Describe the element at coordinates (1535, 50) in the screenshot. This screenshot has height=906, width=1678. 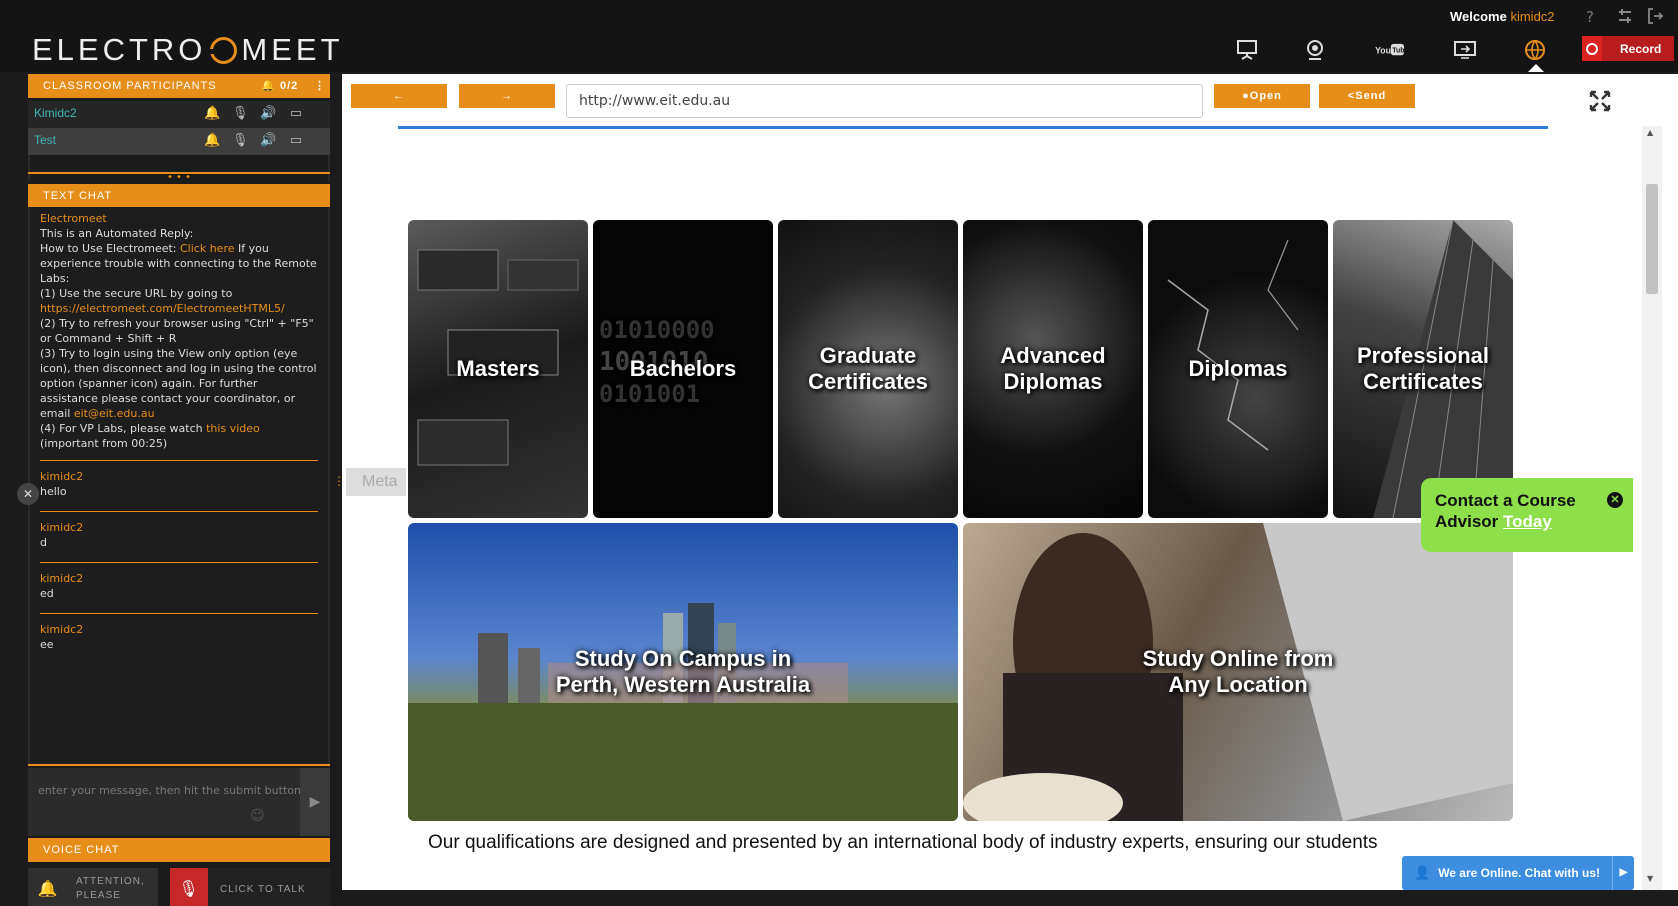
I see `web-browser-icon` at that location.